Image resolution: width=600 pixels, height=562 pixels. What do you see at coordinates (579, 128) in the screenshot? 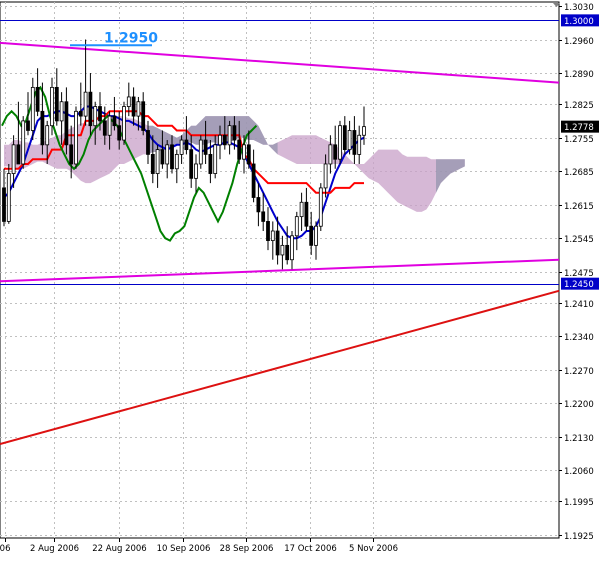
I see `price-label-text: 1.2778` at bounding box center [579, 128].